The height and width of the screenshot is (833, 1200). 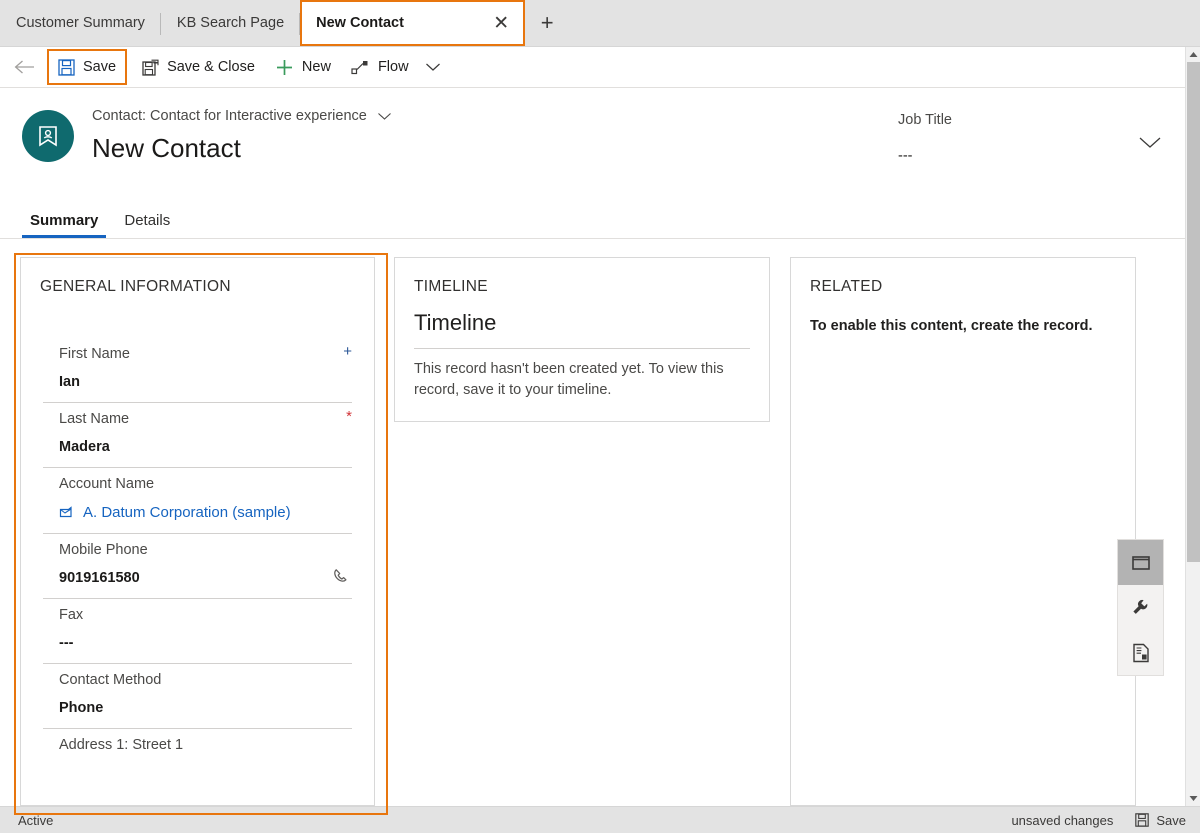 What do you see at coordinates (451, 286) in the screenshot?
I see `timeline-section-title: TIMELINE` at bounding box center [451, 286].